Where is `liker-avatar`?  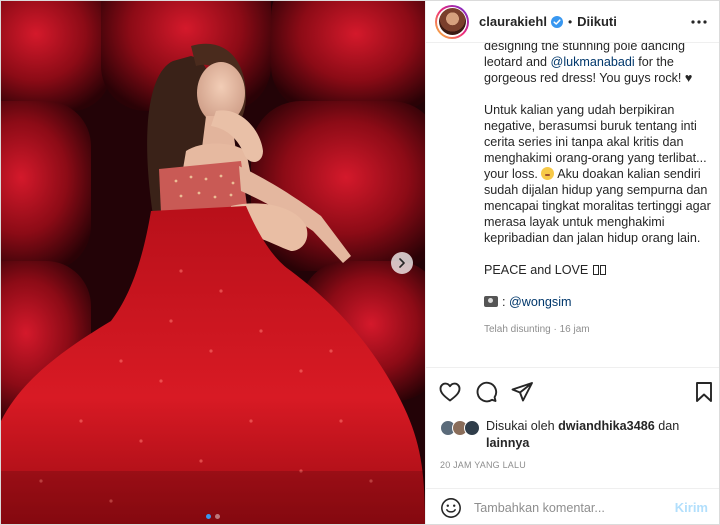
liker-avatar is located at coordinates (472, 428).